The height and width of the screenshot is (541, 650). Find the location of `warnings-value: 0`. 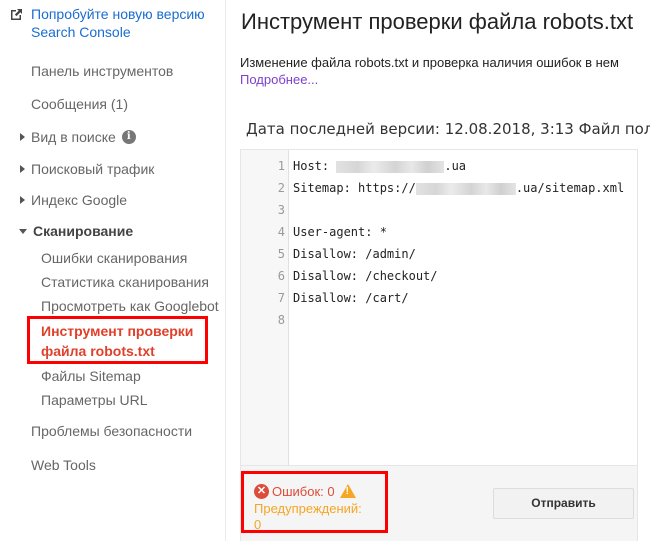

warnings-value: 0 is located at coordinates (258, 524).